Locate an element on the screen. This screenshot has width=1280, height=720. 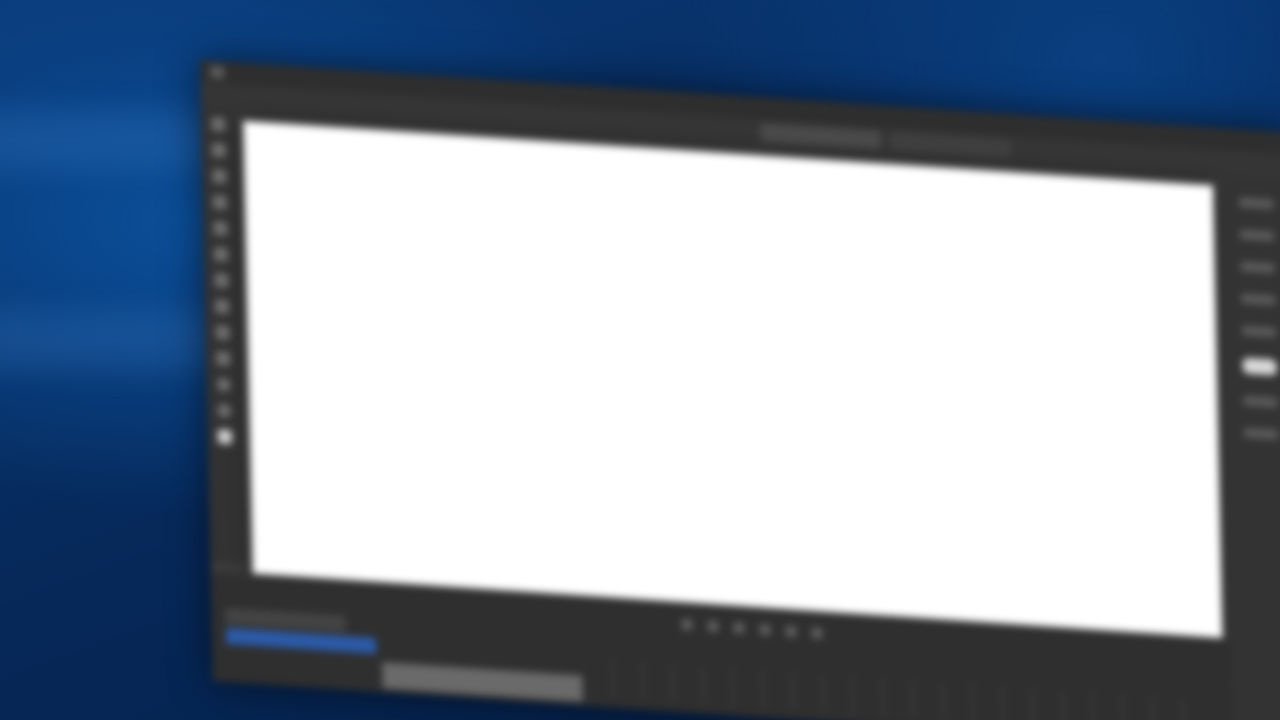
audio-icon is located at coordinates (791, 631).